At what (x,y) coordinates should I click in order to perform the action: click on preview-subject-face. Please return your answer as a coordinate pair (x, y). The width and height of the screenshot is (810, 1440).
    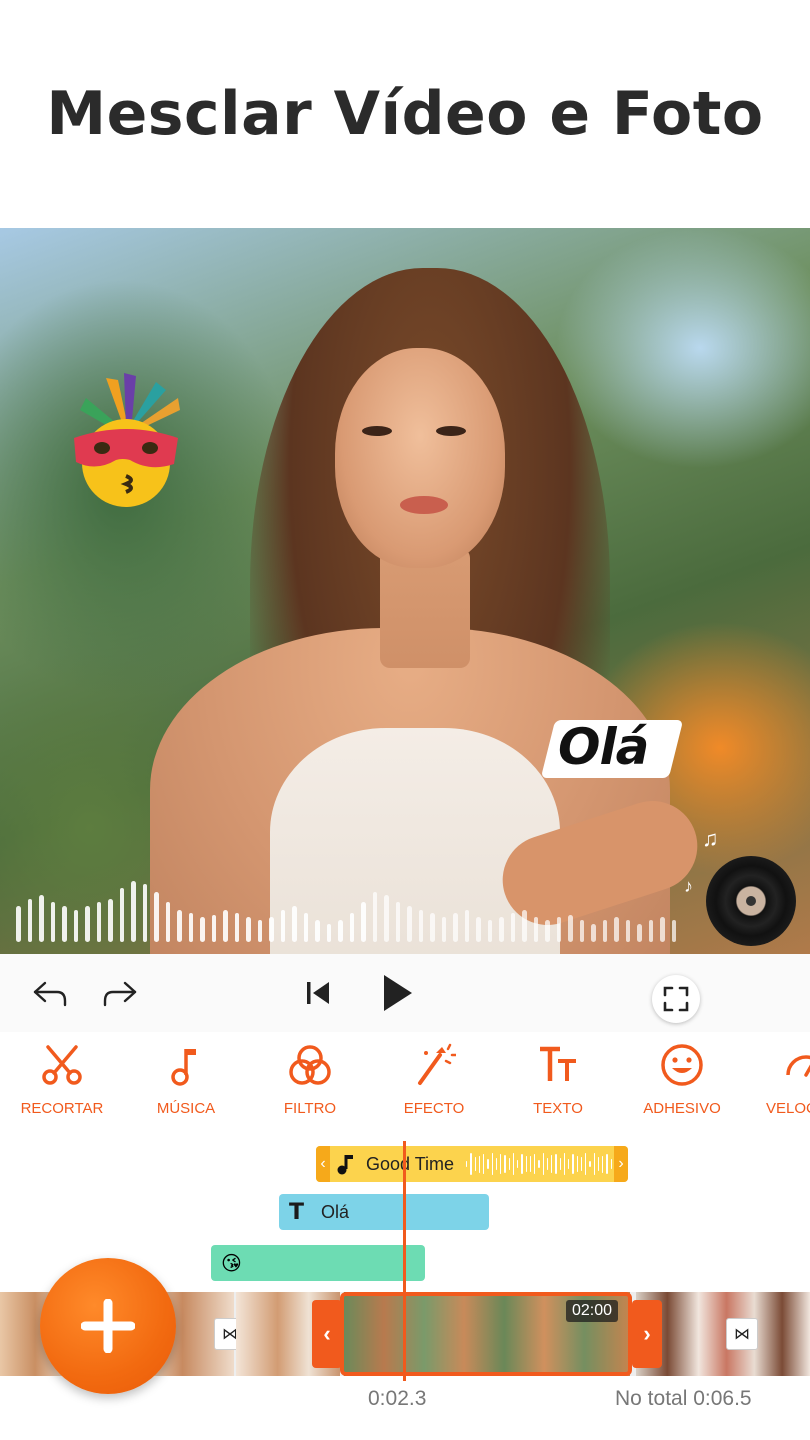
    Looking at the image, I should click on (420, 458).